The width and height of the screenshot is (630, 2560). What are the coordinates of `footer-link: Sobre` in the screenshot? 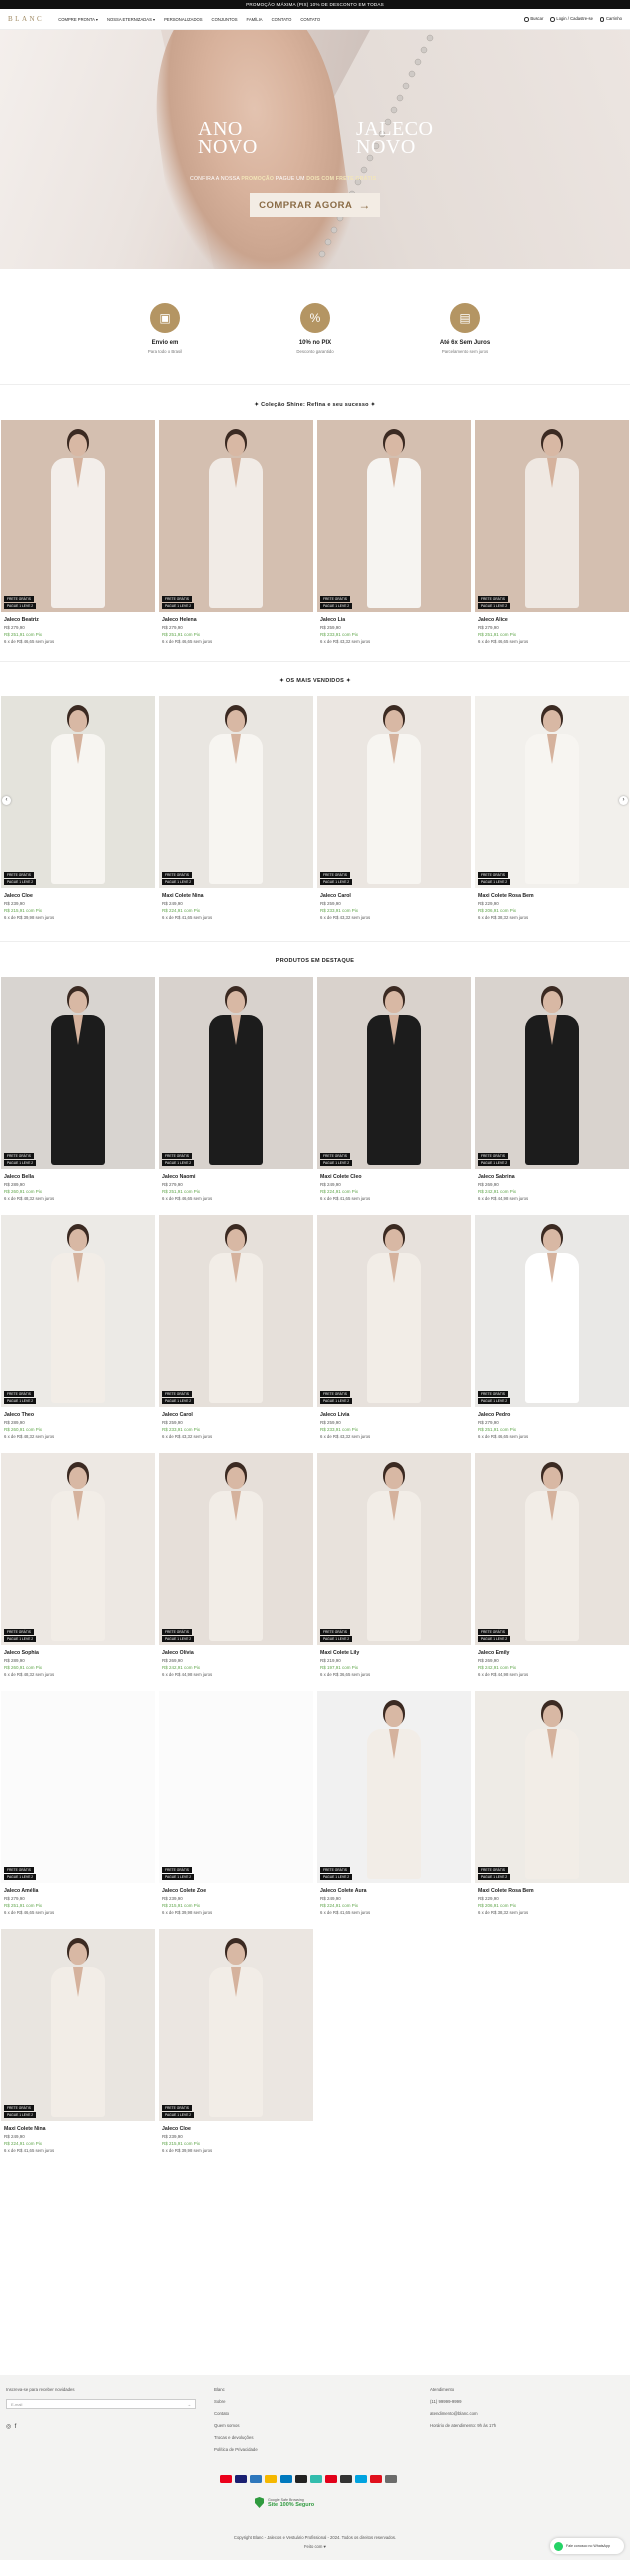 It's located at (236, 2401).